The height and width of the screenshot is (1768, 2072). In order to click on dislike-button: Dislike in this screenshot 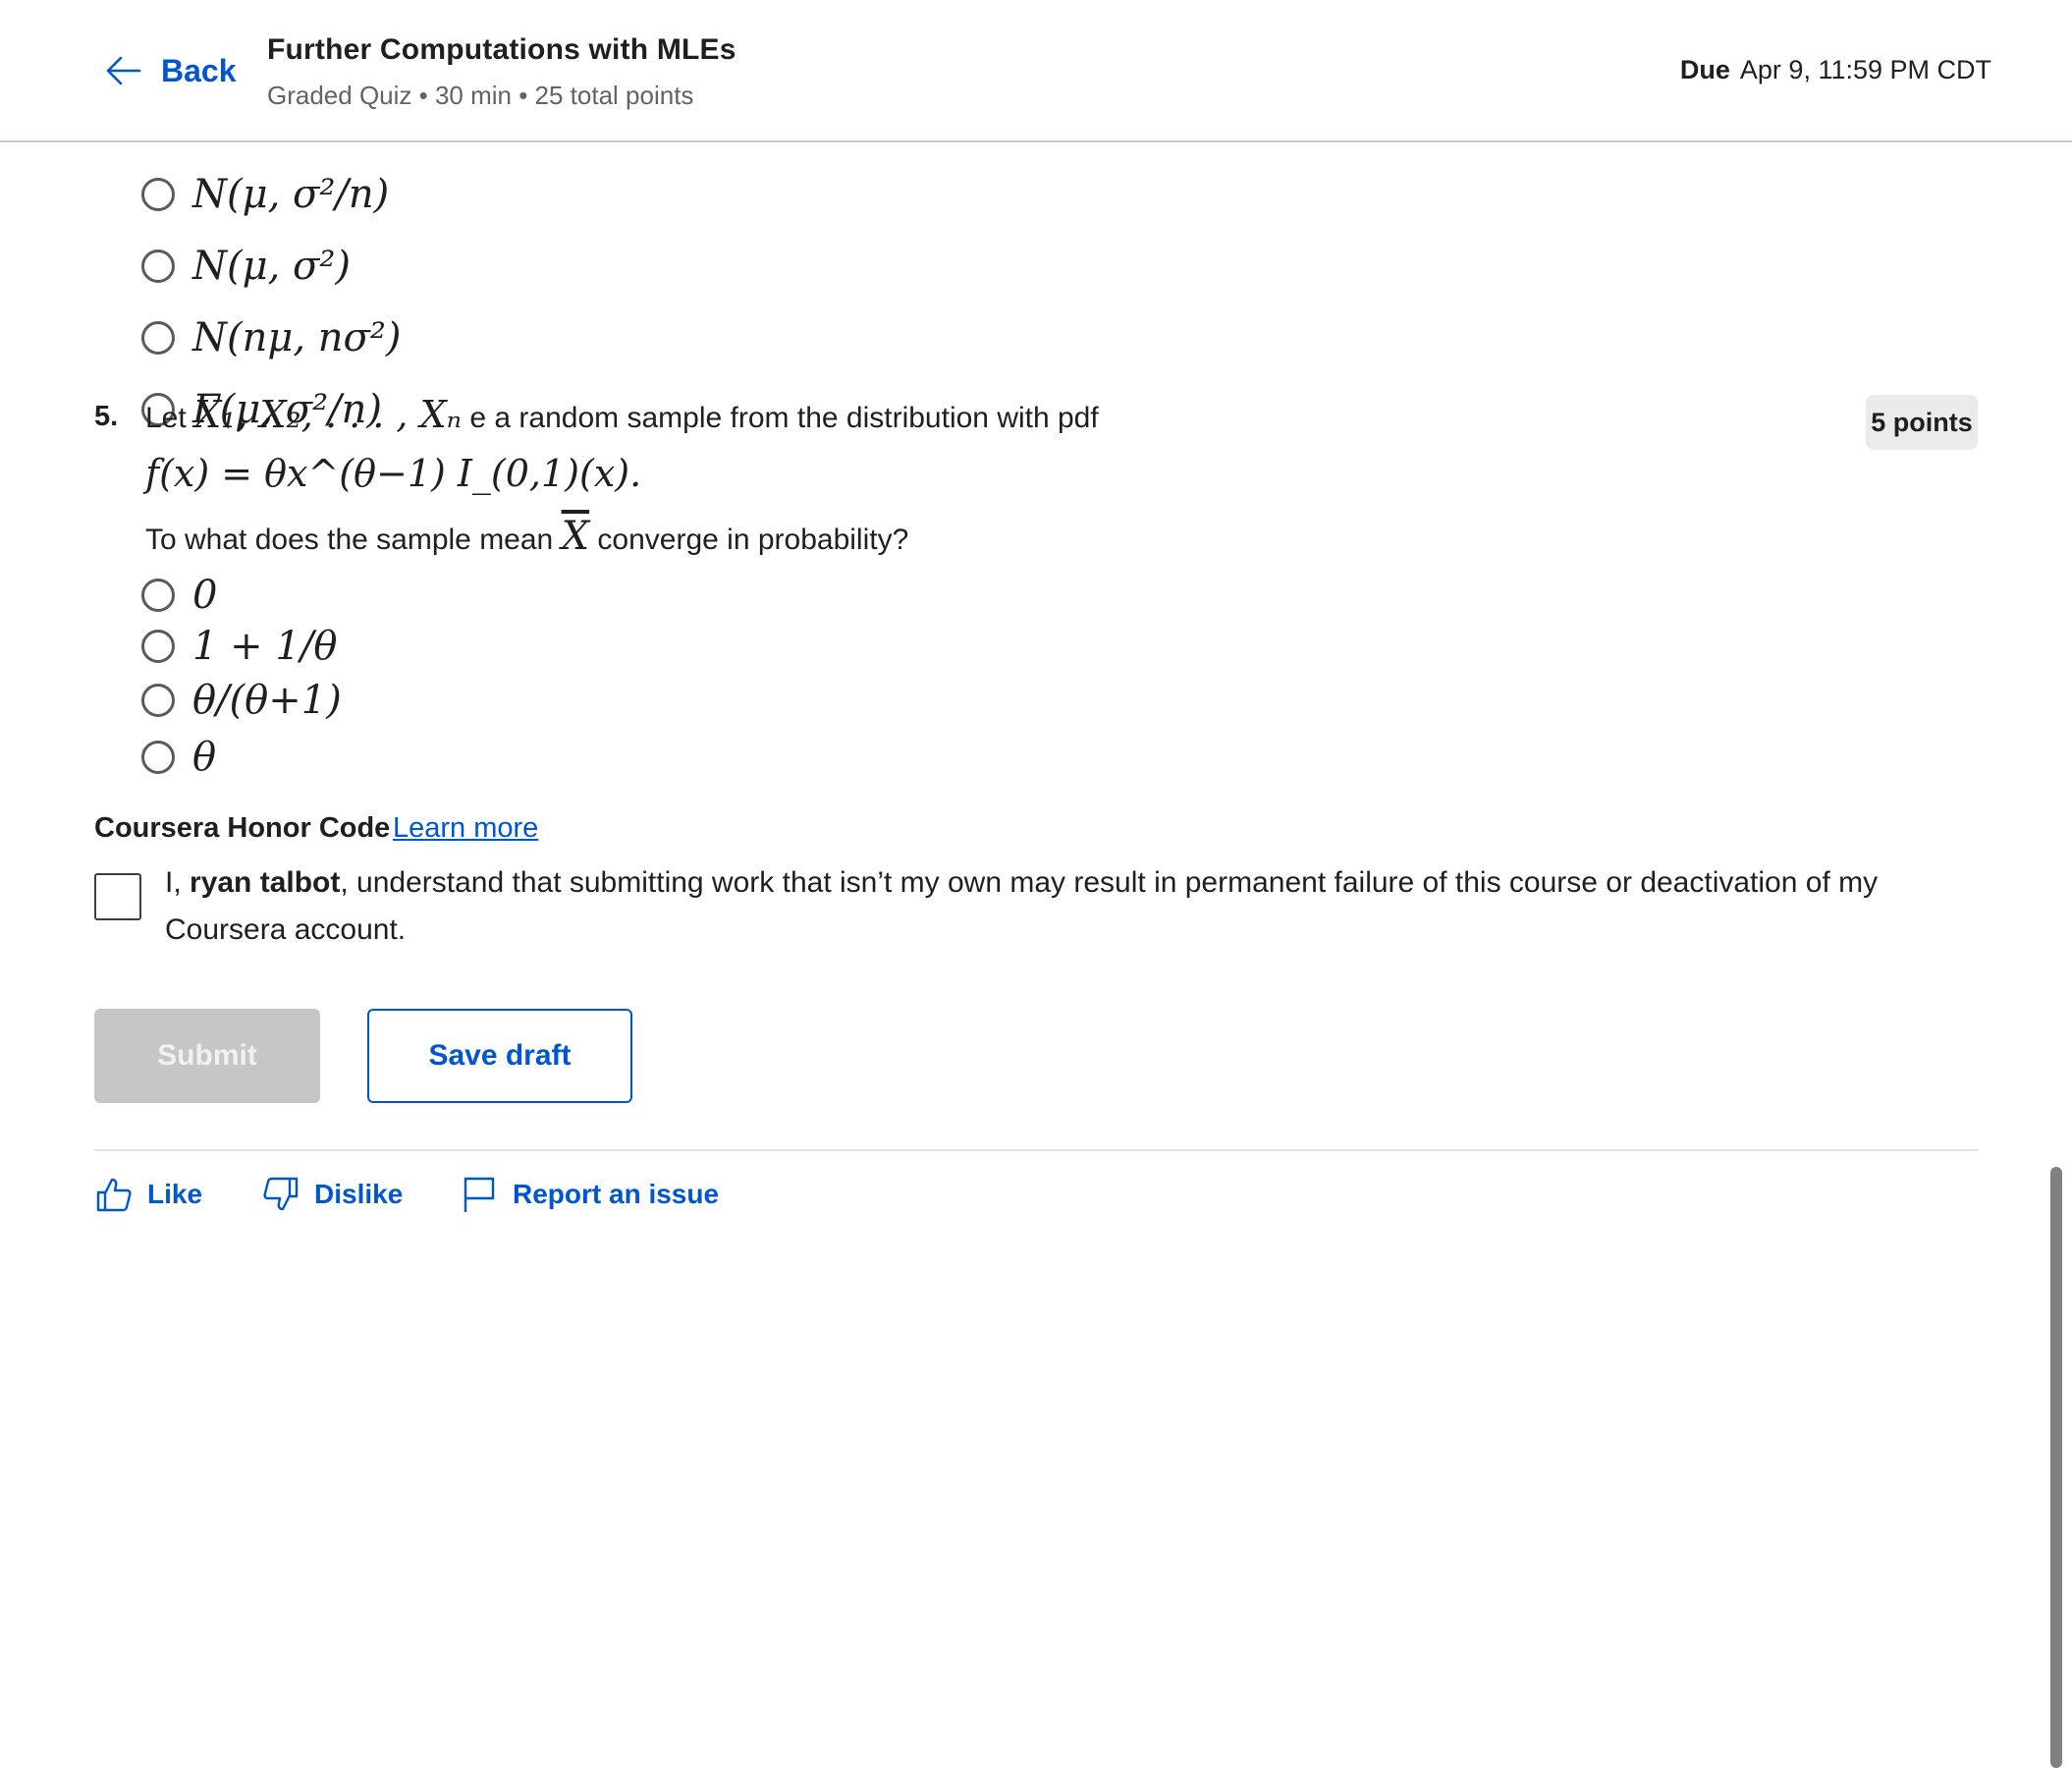, I will do `click(332, 1194)`.